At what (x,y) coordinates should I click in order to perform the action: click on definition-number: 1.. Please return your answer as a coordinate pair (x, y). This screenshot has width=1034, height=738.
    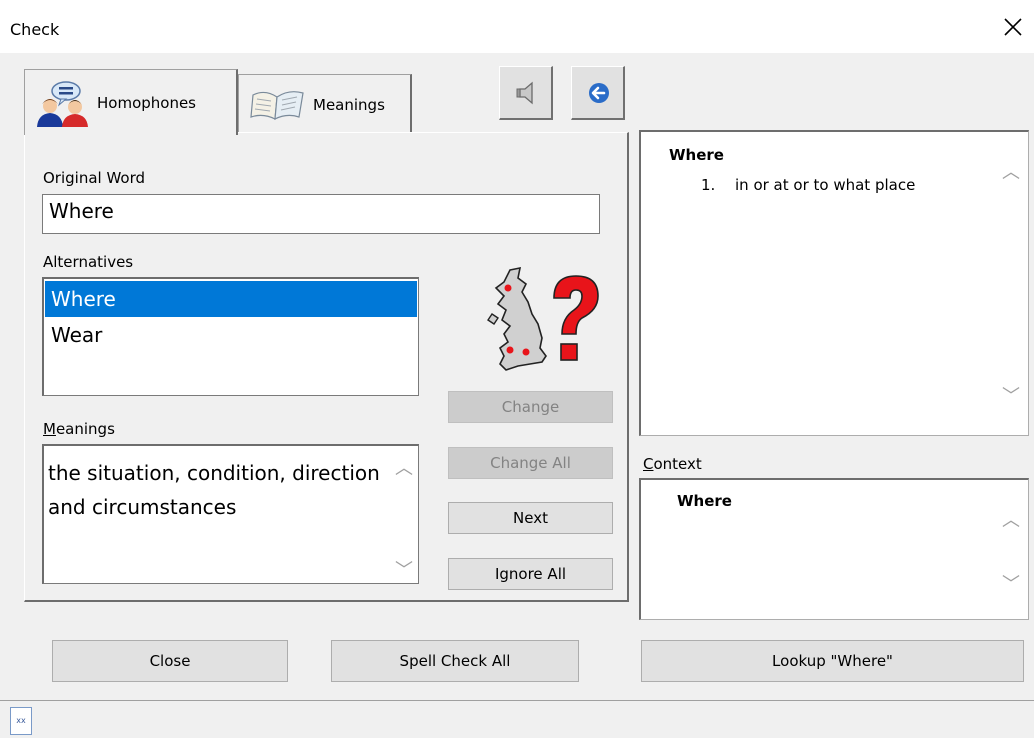
    Looking at the image, I should click on (708, 185).